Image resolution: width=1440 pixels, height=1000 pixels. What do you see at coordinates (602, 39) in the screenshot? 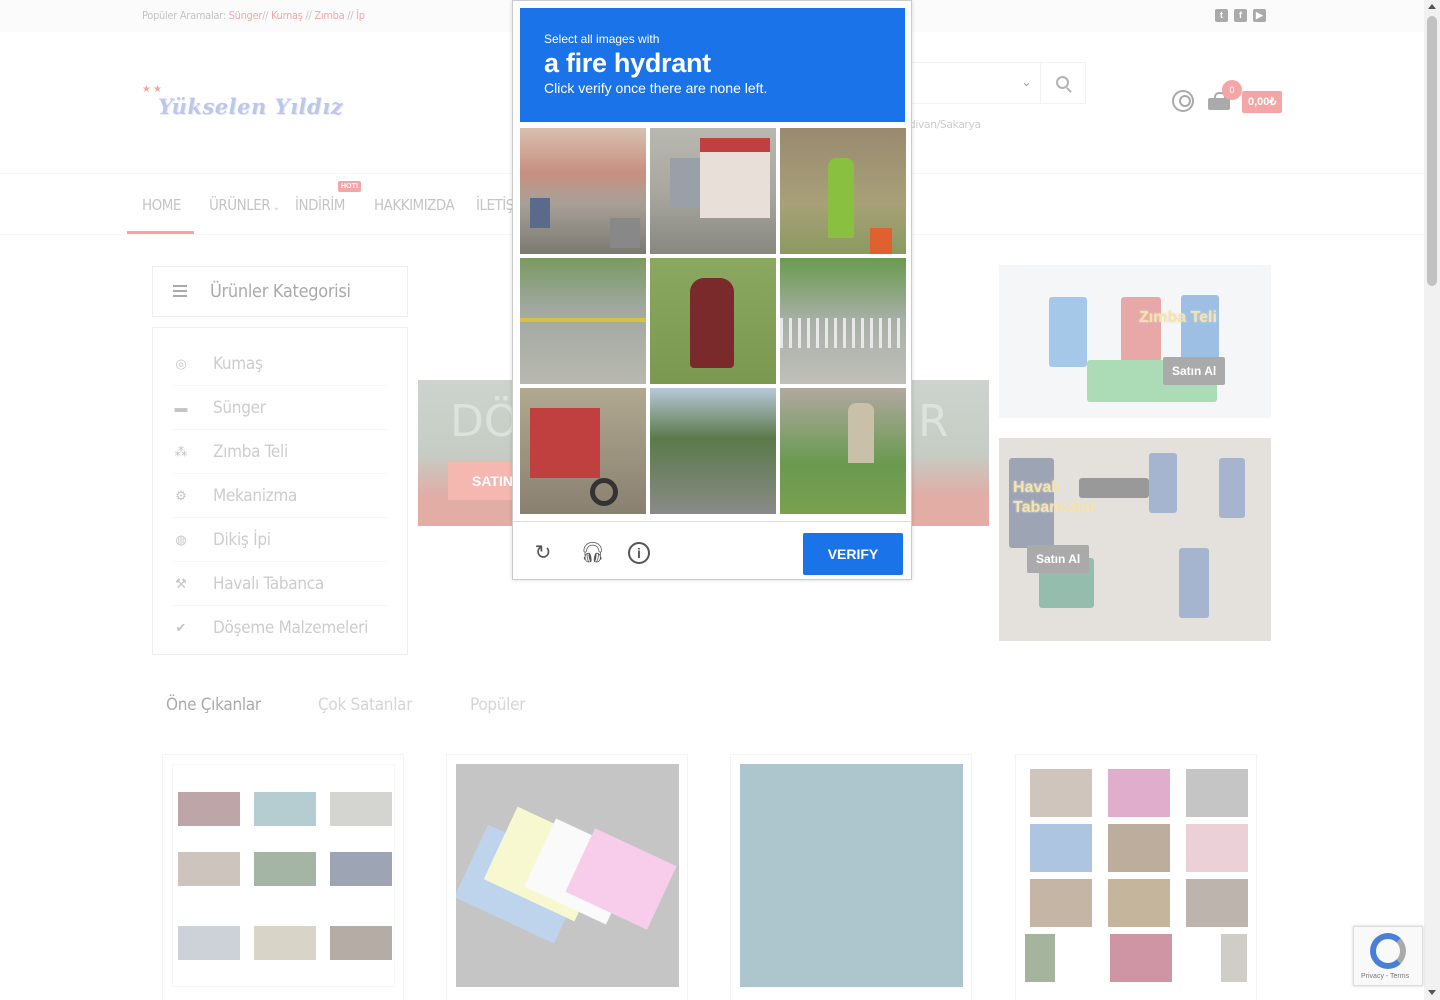
I see `captcha-instruction: Select all images with` at bounding box center [602, 39].